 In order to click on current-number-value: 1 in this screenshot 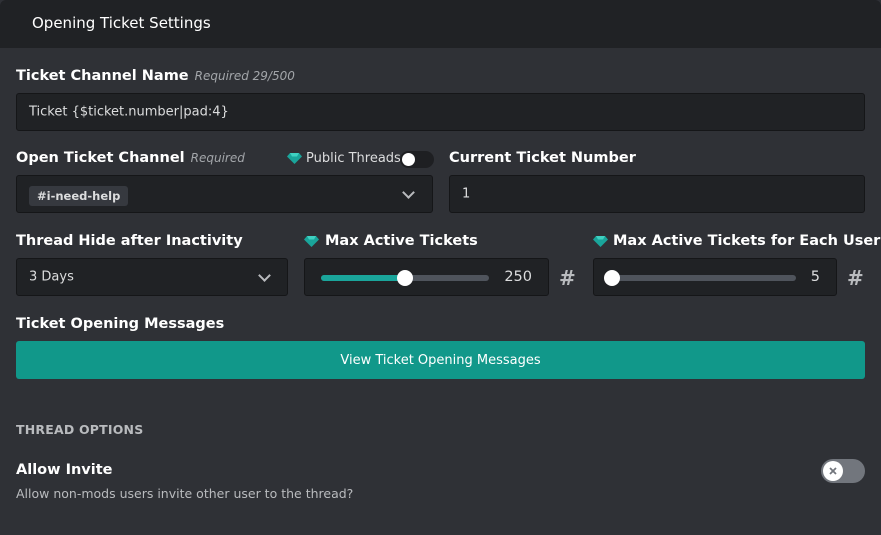, I will do `click(466, 194)`.